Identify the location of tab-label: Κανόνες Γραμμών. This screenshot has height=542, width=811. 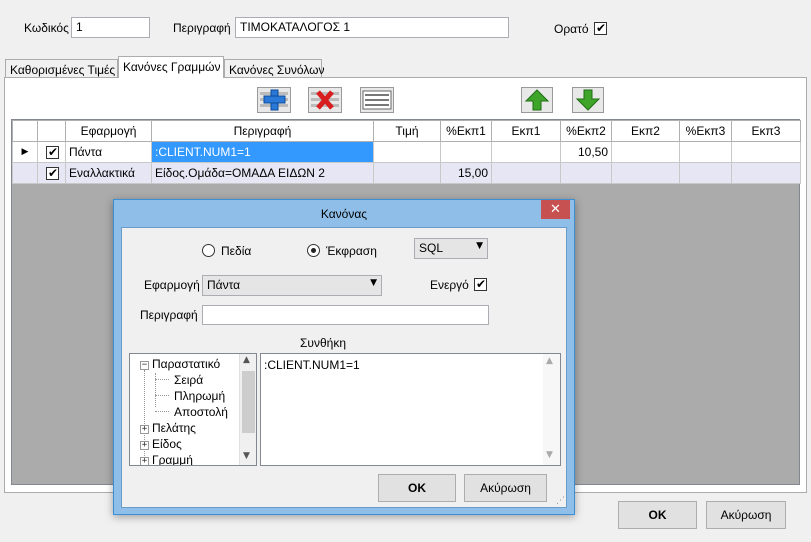
(172, 67).